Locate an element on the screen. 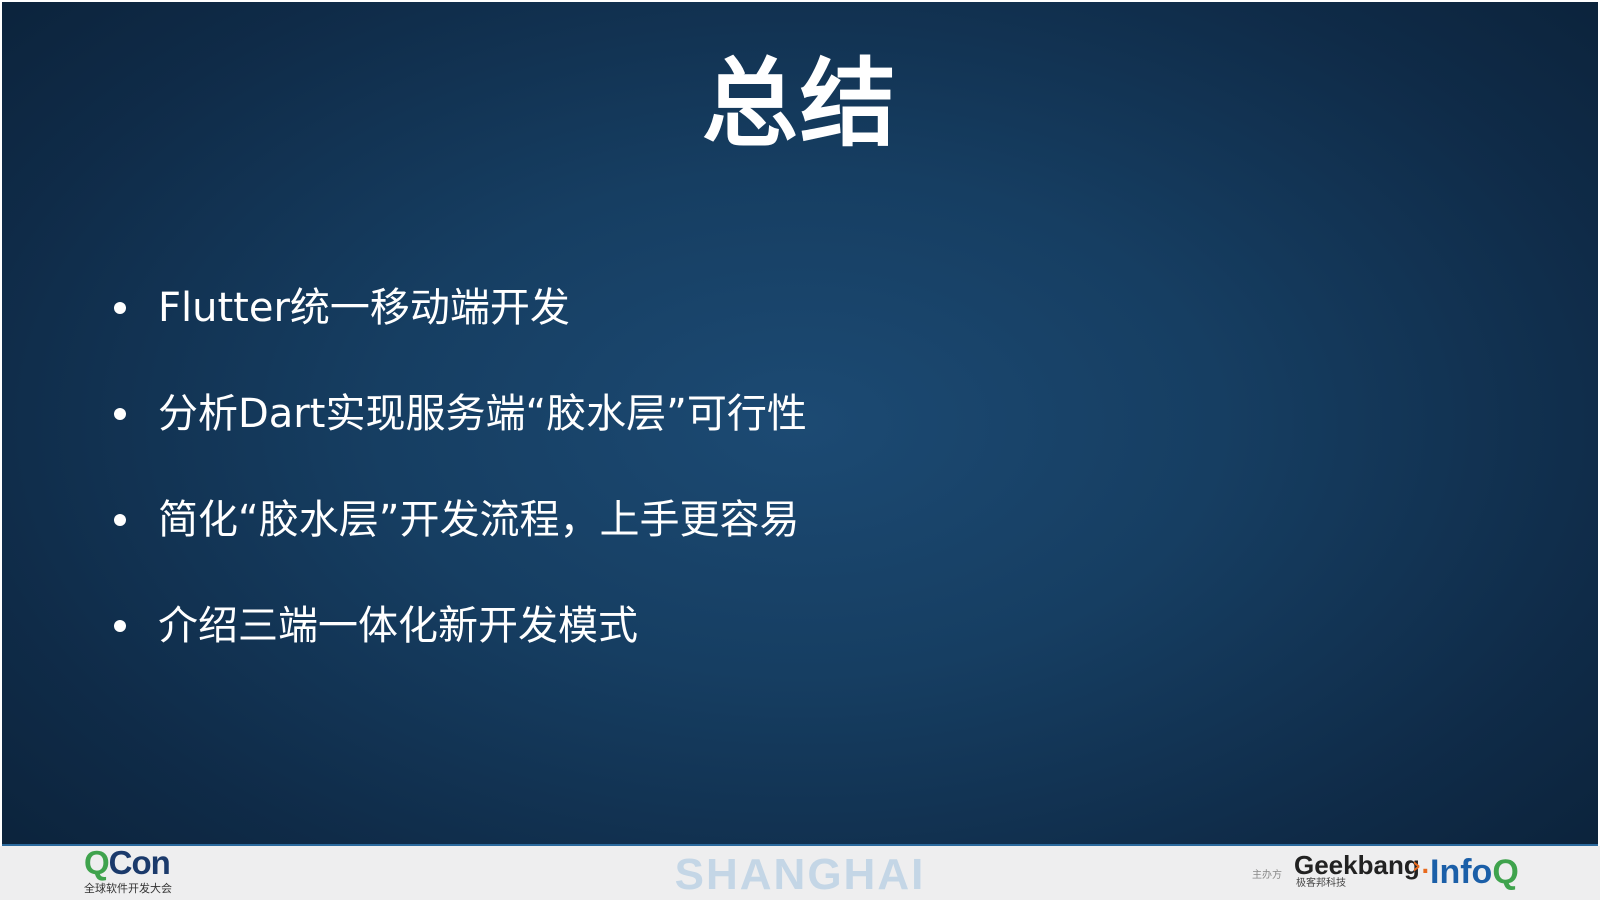 This screenshot has height=900, width=1600. geekbang-wordmark: Geekbang is located at coordinates (1357, 865).